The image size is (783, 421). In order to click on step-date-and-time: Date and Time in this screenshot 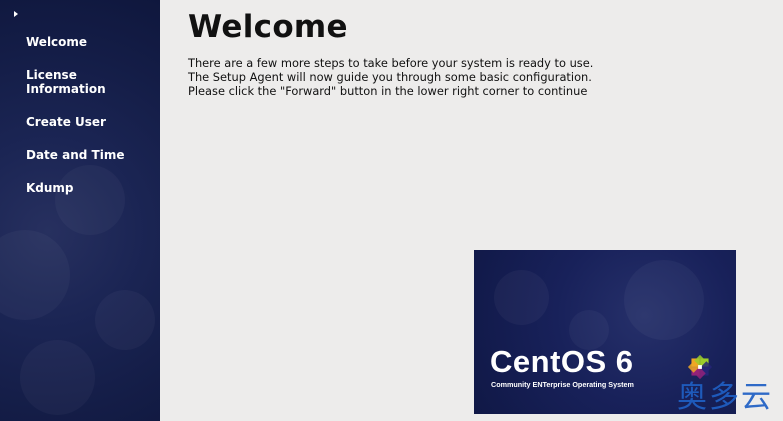, I will do `click(80, 148)`.